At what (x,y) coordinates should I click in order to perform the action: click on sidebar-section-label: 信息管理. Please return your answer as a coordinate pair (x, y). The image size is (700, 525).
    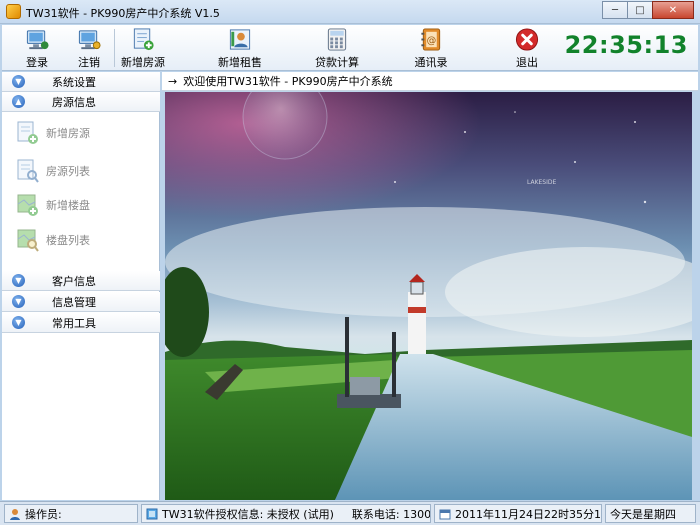
    Looking at the image, I should click on (74, 302).